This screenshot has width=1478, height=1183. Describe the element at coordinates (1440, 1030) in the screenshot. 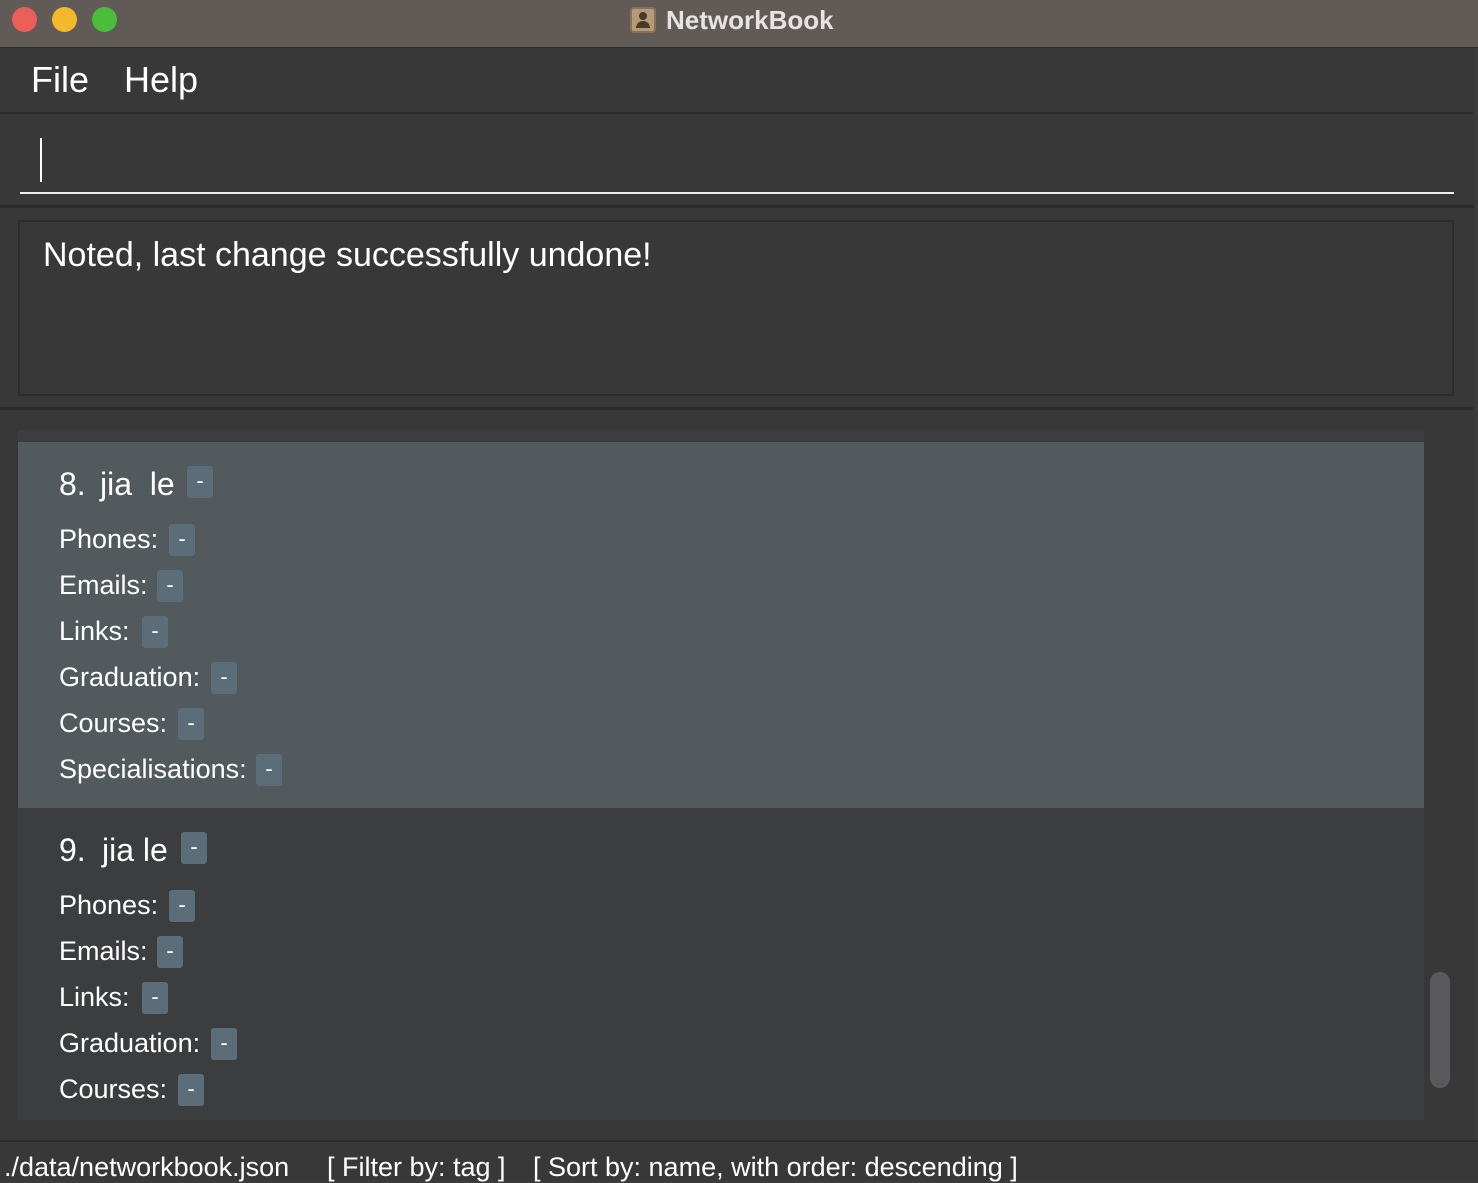

I see `list-scrollbar` at that location.